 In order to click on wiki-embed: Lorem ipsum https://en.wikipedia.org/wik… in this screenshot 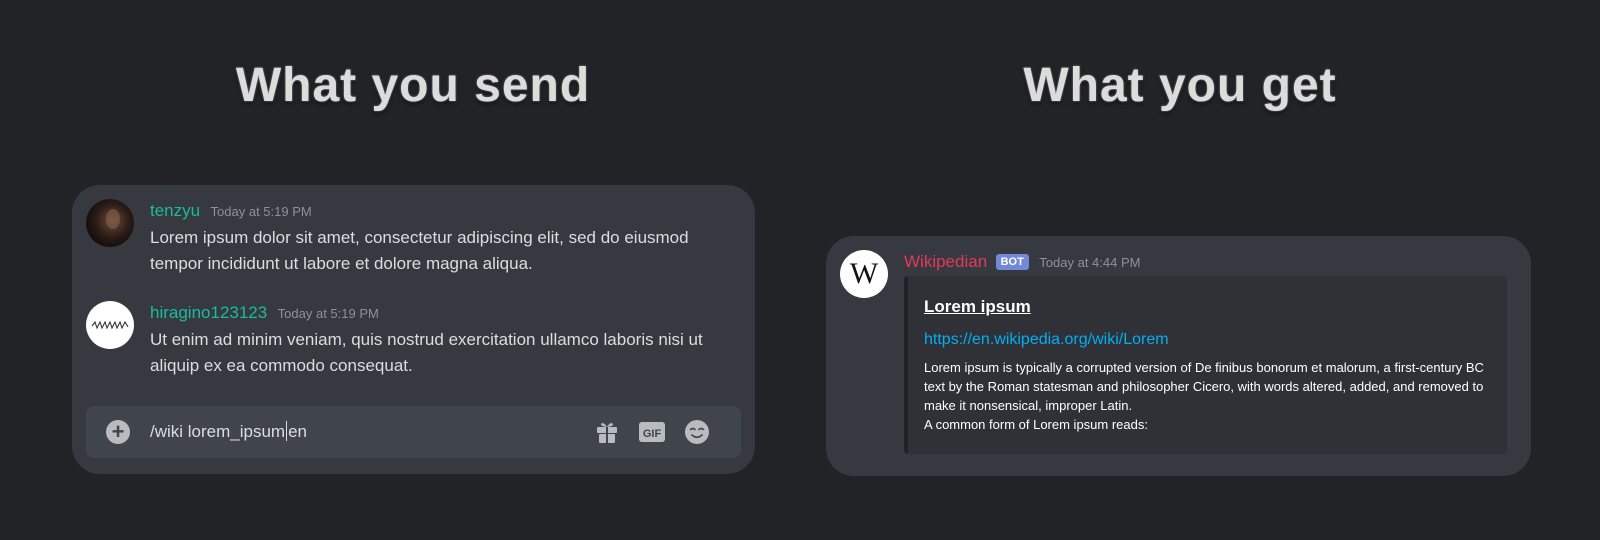, I will do `click(1205, 365)`.